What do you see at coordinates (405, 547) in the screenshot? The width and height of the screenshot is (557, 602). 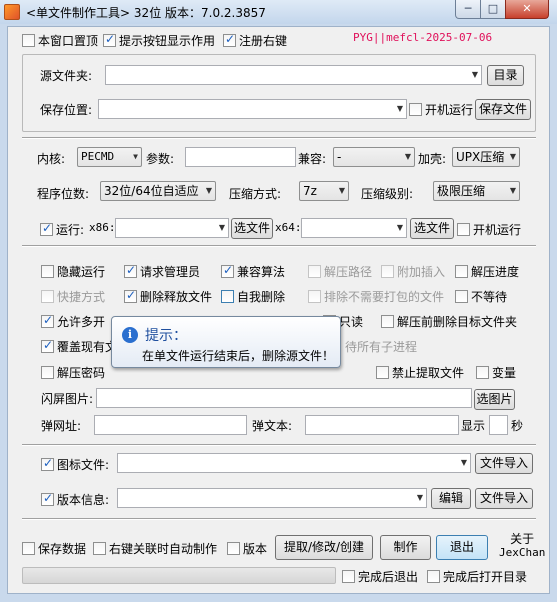 I see `make-button: 制作` at bounding box center [405, 547].